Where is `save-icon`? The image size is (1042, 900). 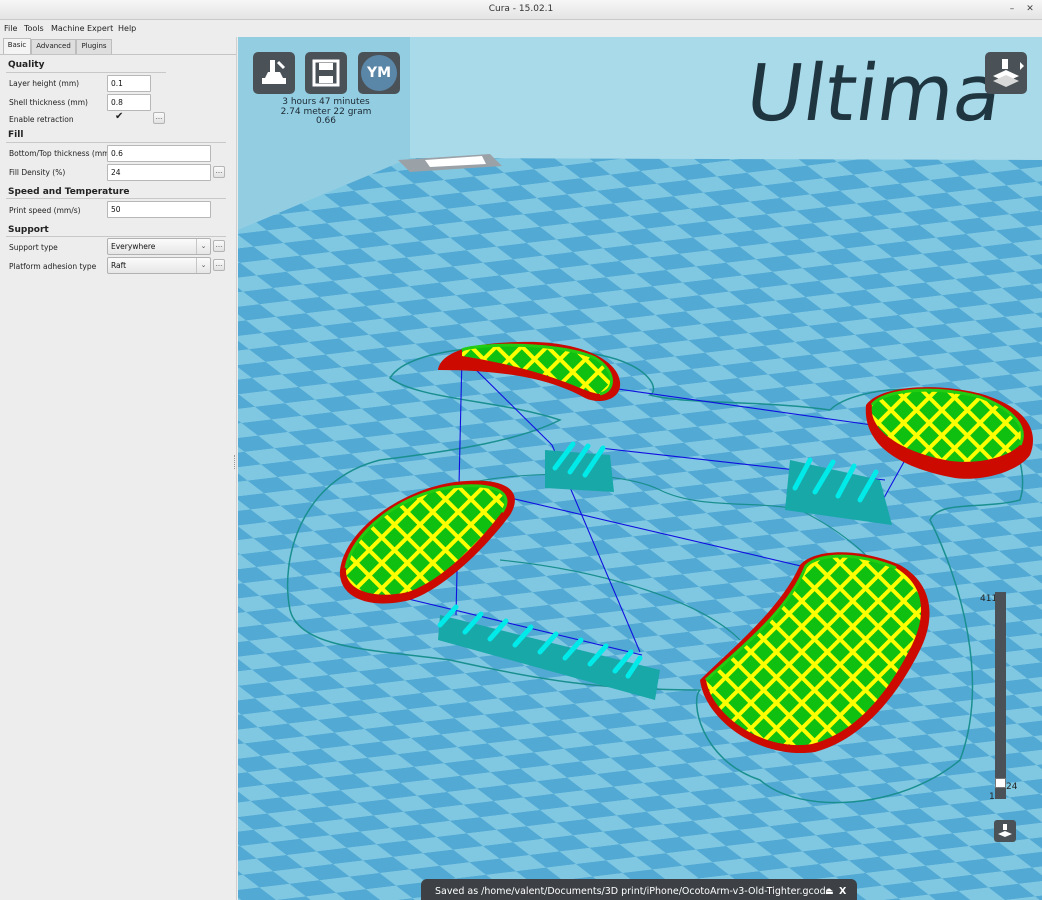
save-icon is located at coordinates (326, 73).